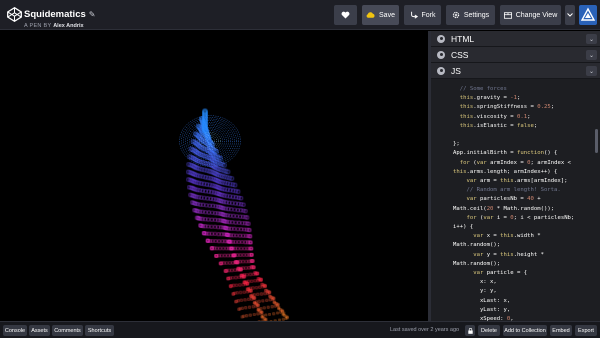 This screenshot has width=600, height=338. I want to click on code-line: var particlesNb = 40 +, so click(496, 199).